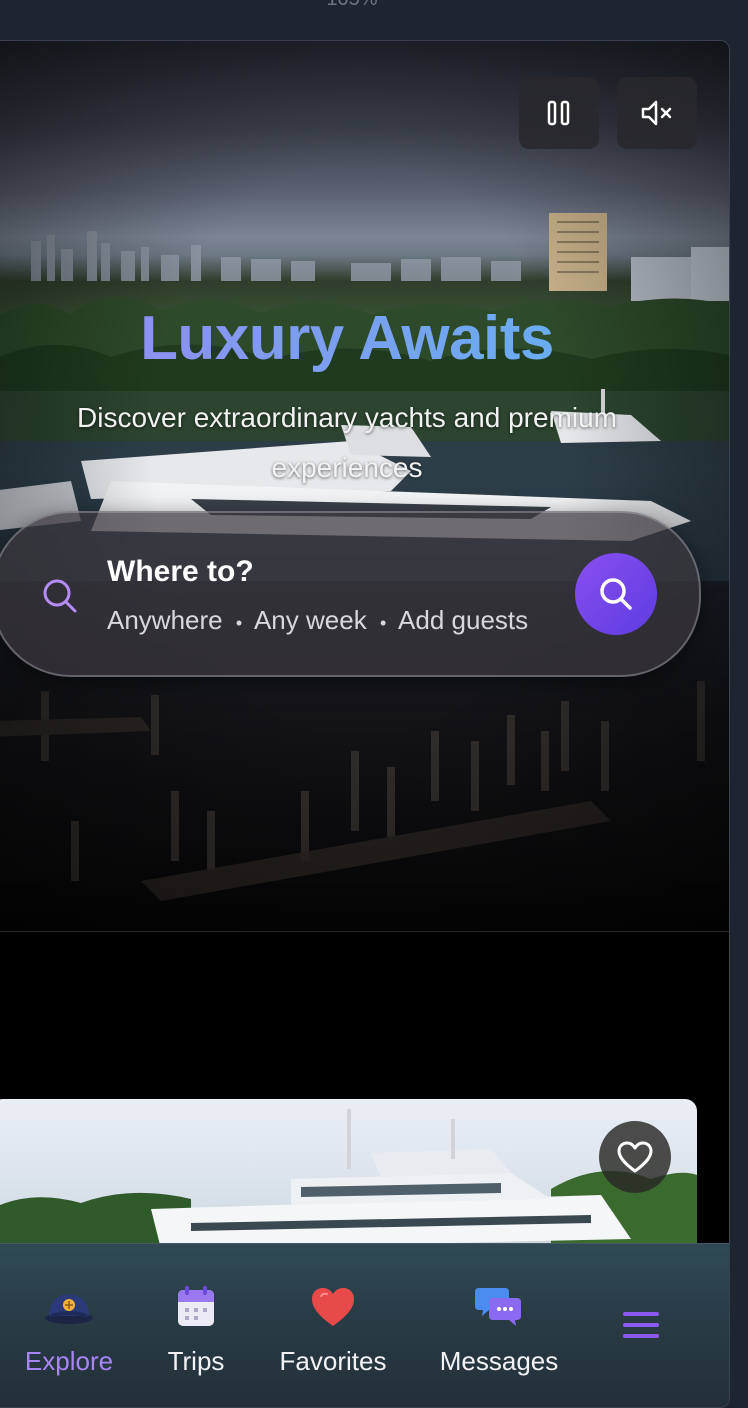  I want to click on search-submit-button, so click(616, 594).